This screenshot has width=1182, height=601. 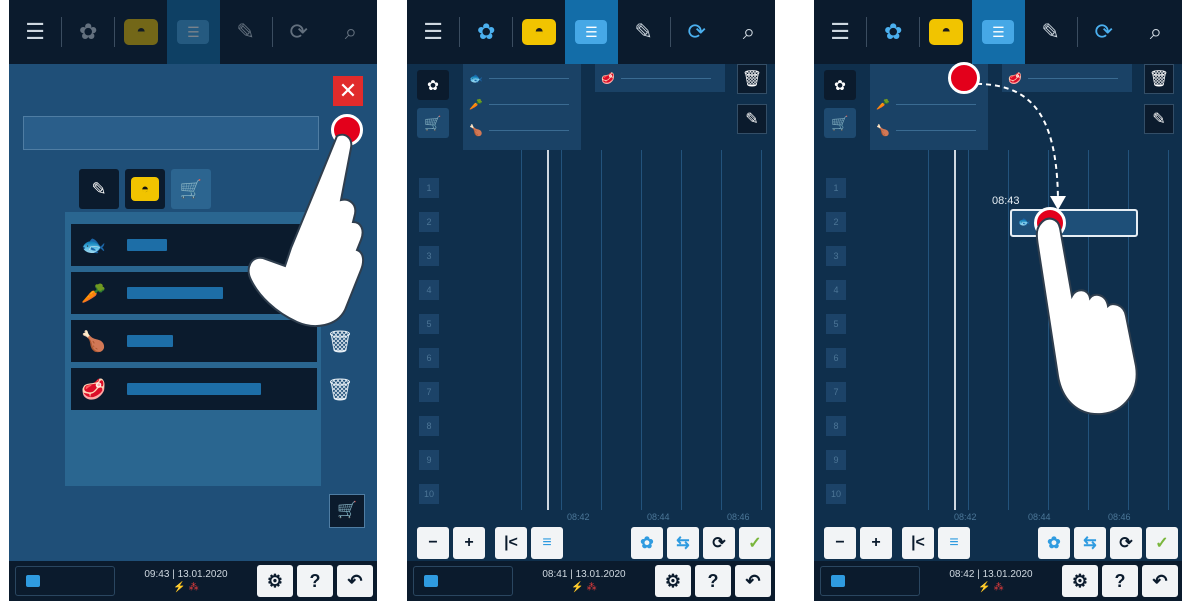 I want to click on basket-items-area: ✿ 🛒 🐟 🥕 🍗 🥩 🗑 ✎, so click(x=591, y=107).